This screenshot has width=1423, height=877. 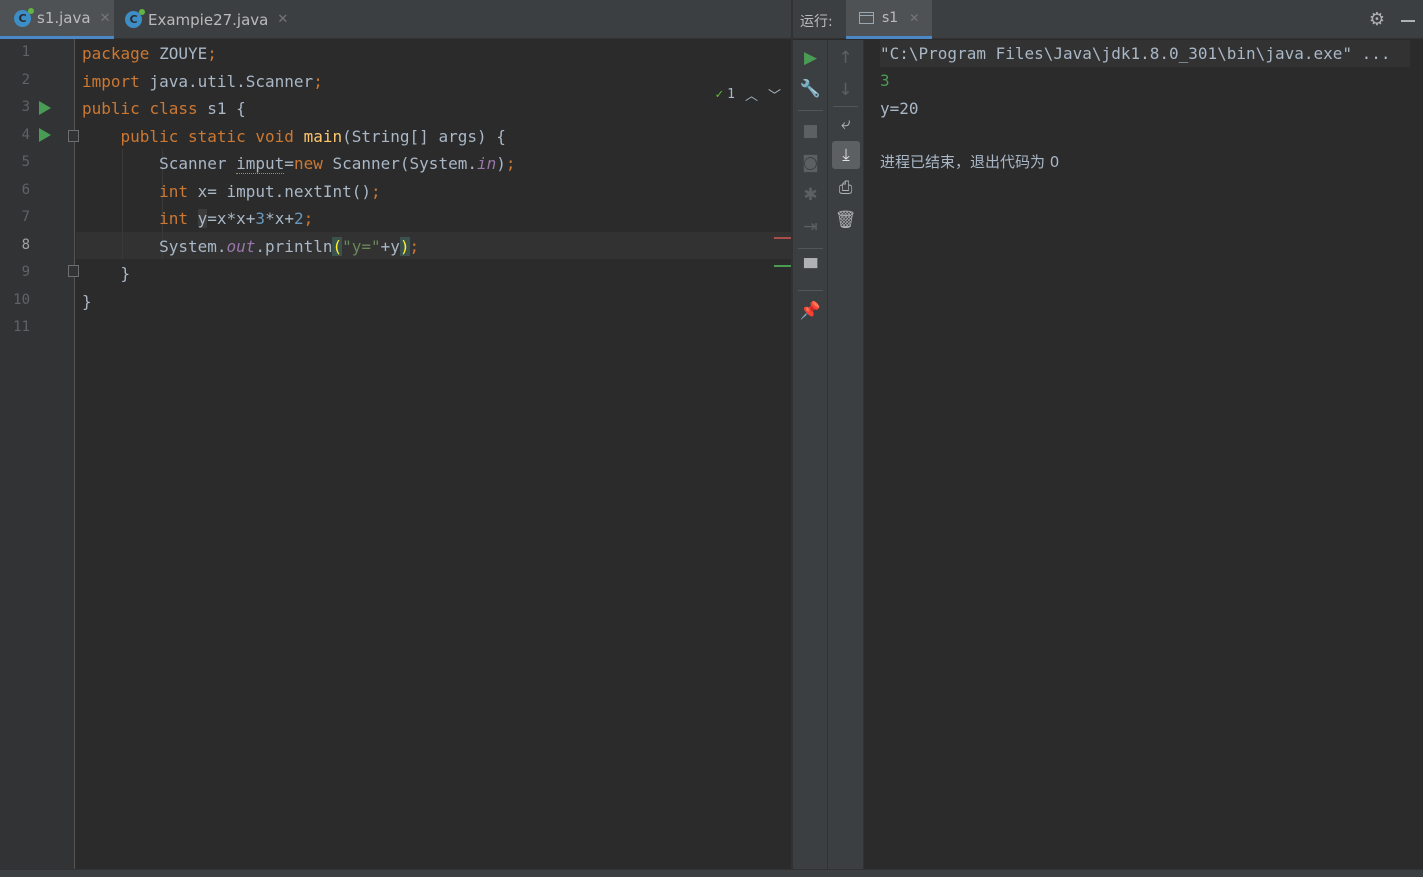 I want to click on line-number-gutter: 1 2 3 4 5 6 7 8 9 10 11, so click(x=39, y=454).